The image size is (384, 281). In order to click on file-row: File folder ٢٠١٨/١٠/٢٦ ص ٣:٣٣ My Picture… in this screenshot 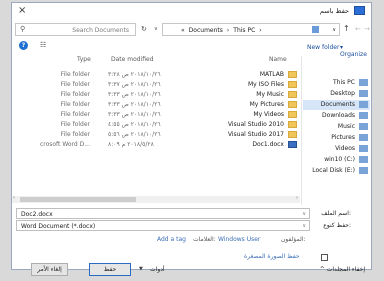, I will do `click(156, 105)`.